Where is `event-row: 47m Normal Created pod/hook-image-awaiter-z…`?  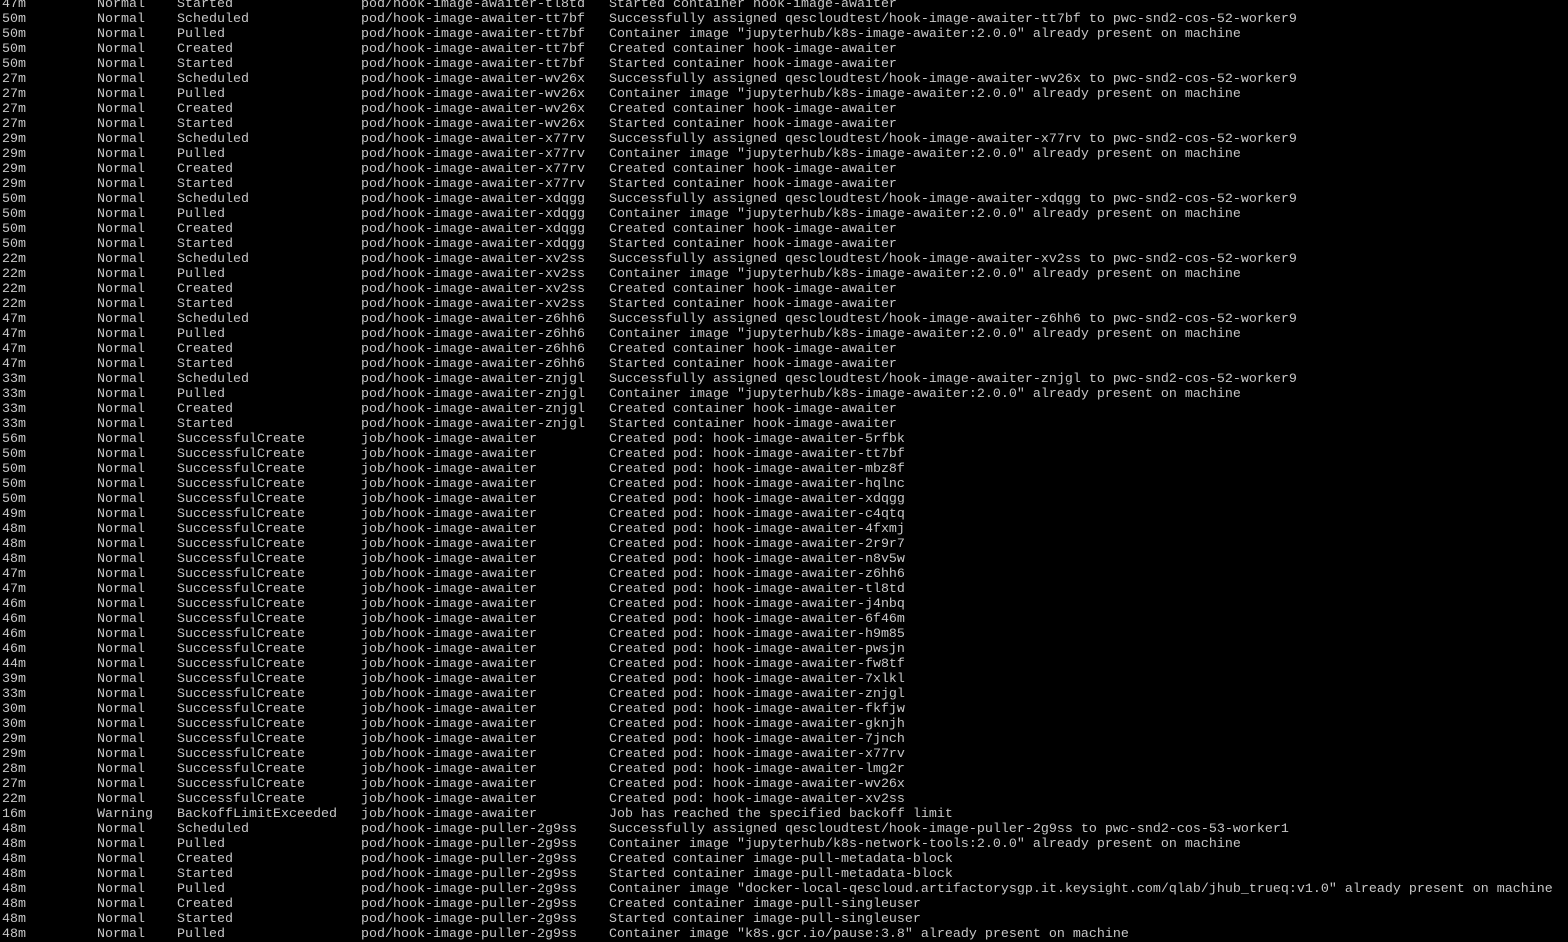
event-row: 47m Normal Created pod/hook-image-awaiter-z… is located at coordinates (784, 349).